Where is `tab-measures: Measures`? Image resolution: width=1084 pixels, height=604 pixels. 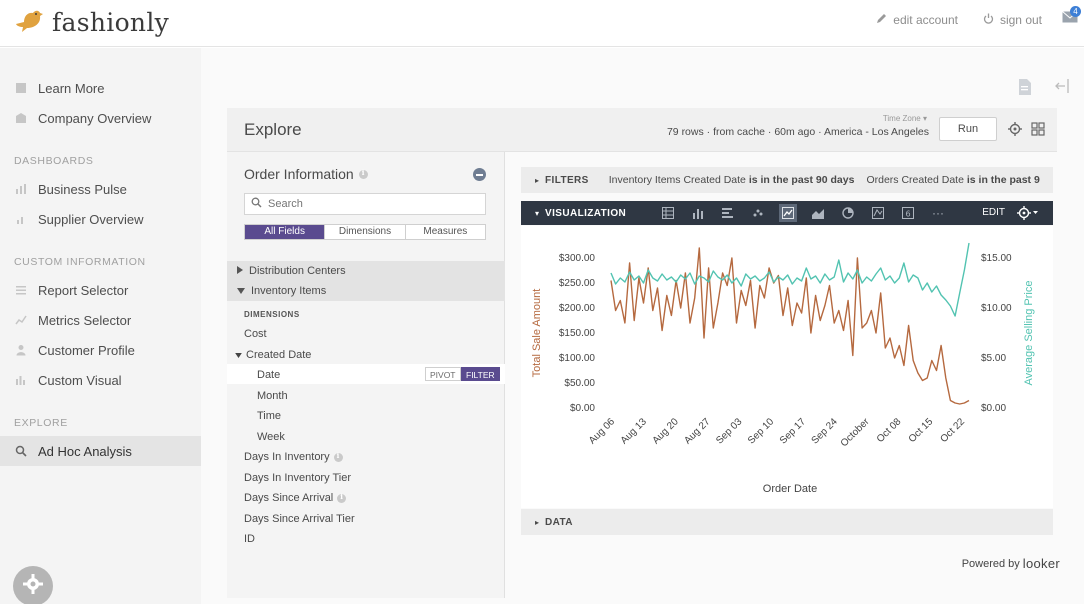
tab-measures: Measures is located at coordinates (444, 232).